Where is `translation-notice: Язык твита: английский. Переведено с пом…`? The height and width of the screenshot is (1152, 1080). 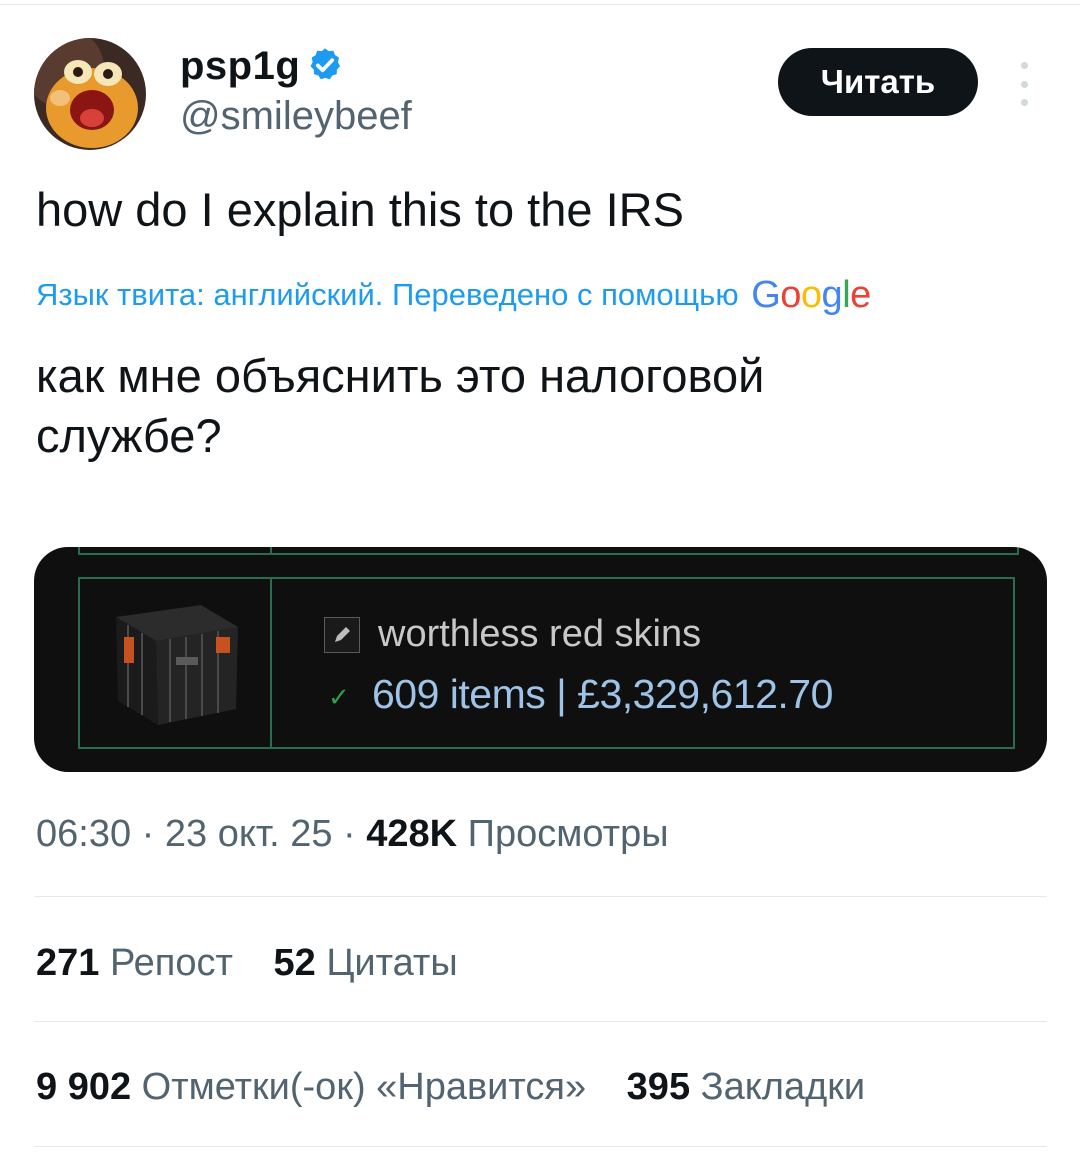
translation-notice: Язык твита: английский. Переведено с пом… is located at coordinates (453, 294).